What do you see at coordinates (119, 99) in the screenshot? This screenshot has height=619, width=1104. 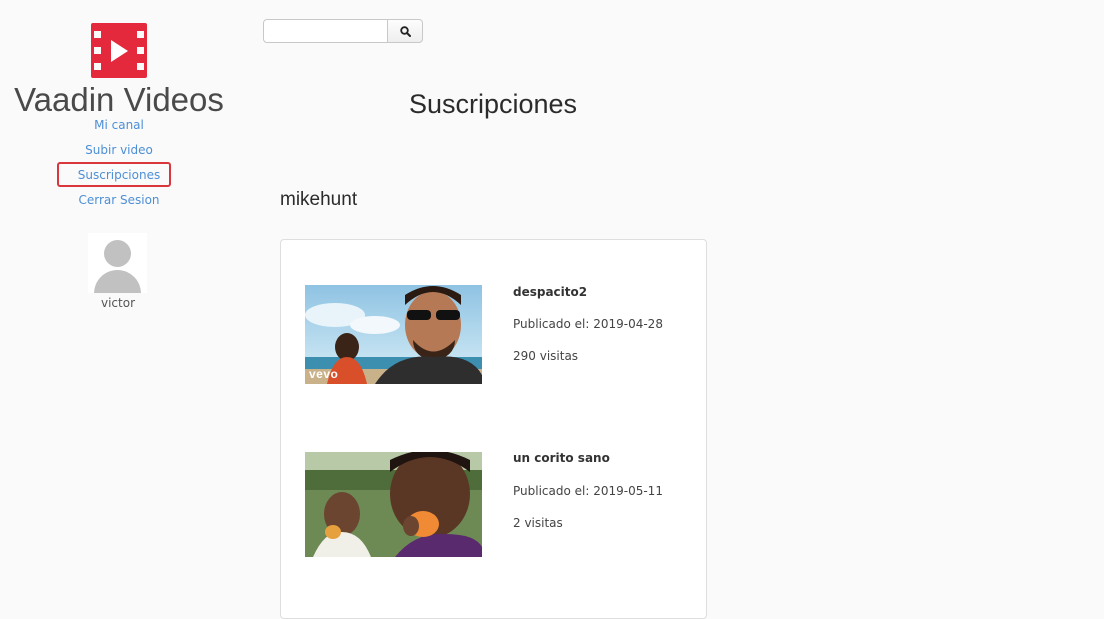 I see `app-title: Vaadin Videos` at bounding box center [119, 99].